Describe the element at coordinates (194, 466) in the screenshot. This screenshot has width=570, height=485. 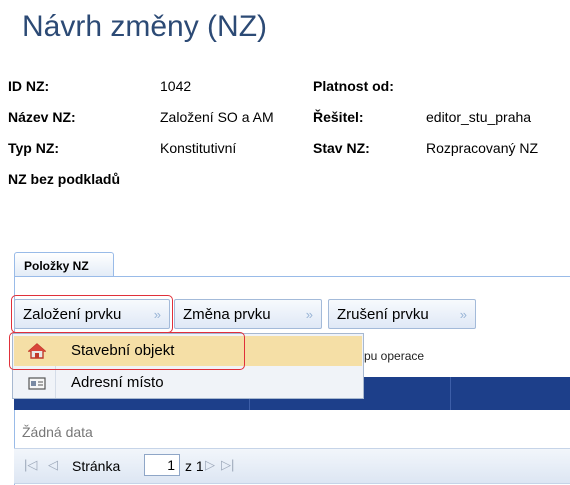
I see `page-count-label: z 1` at that location.